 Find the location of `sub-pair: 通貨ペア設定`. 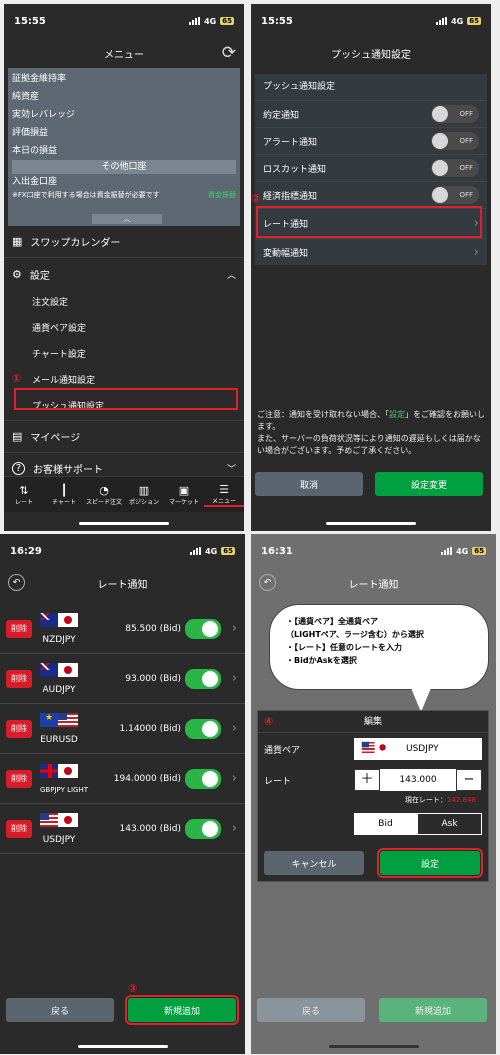

sub-pair: 通貨ペア設定 is located at coordinates (138, 329).